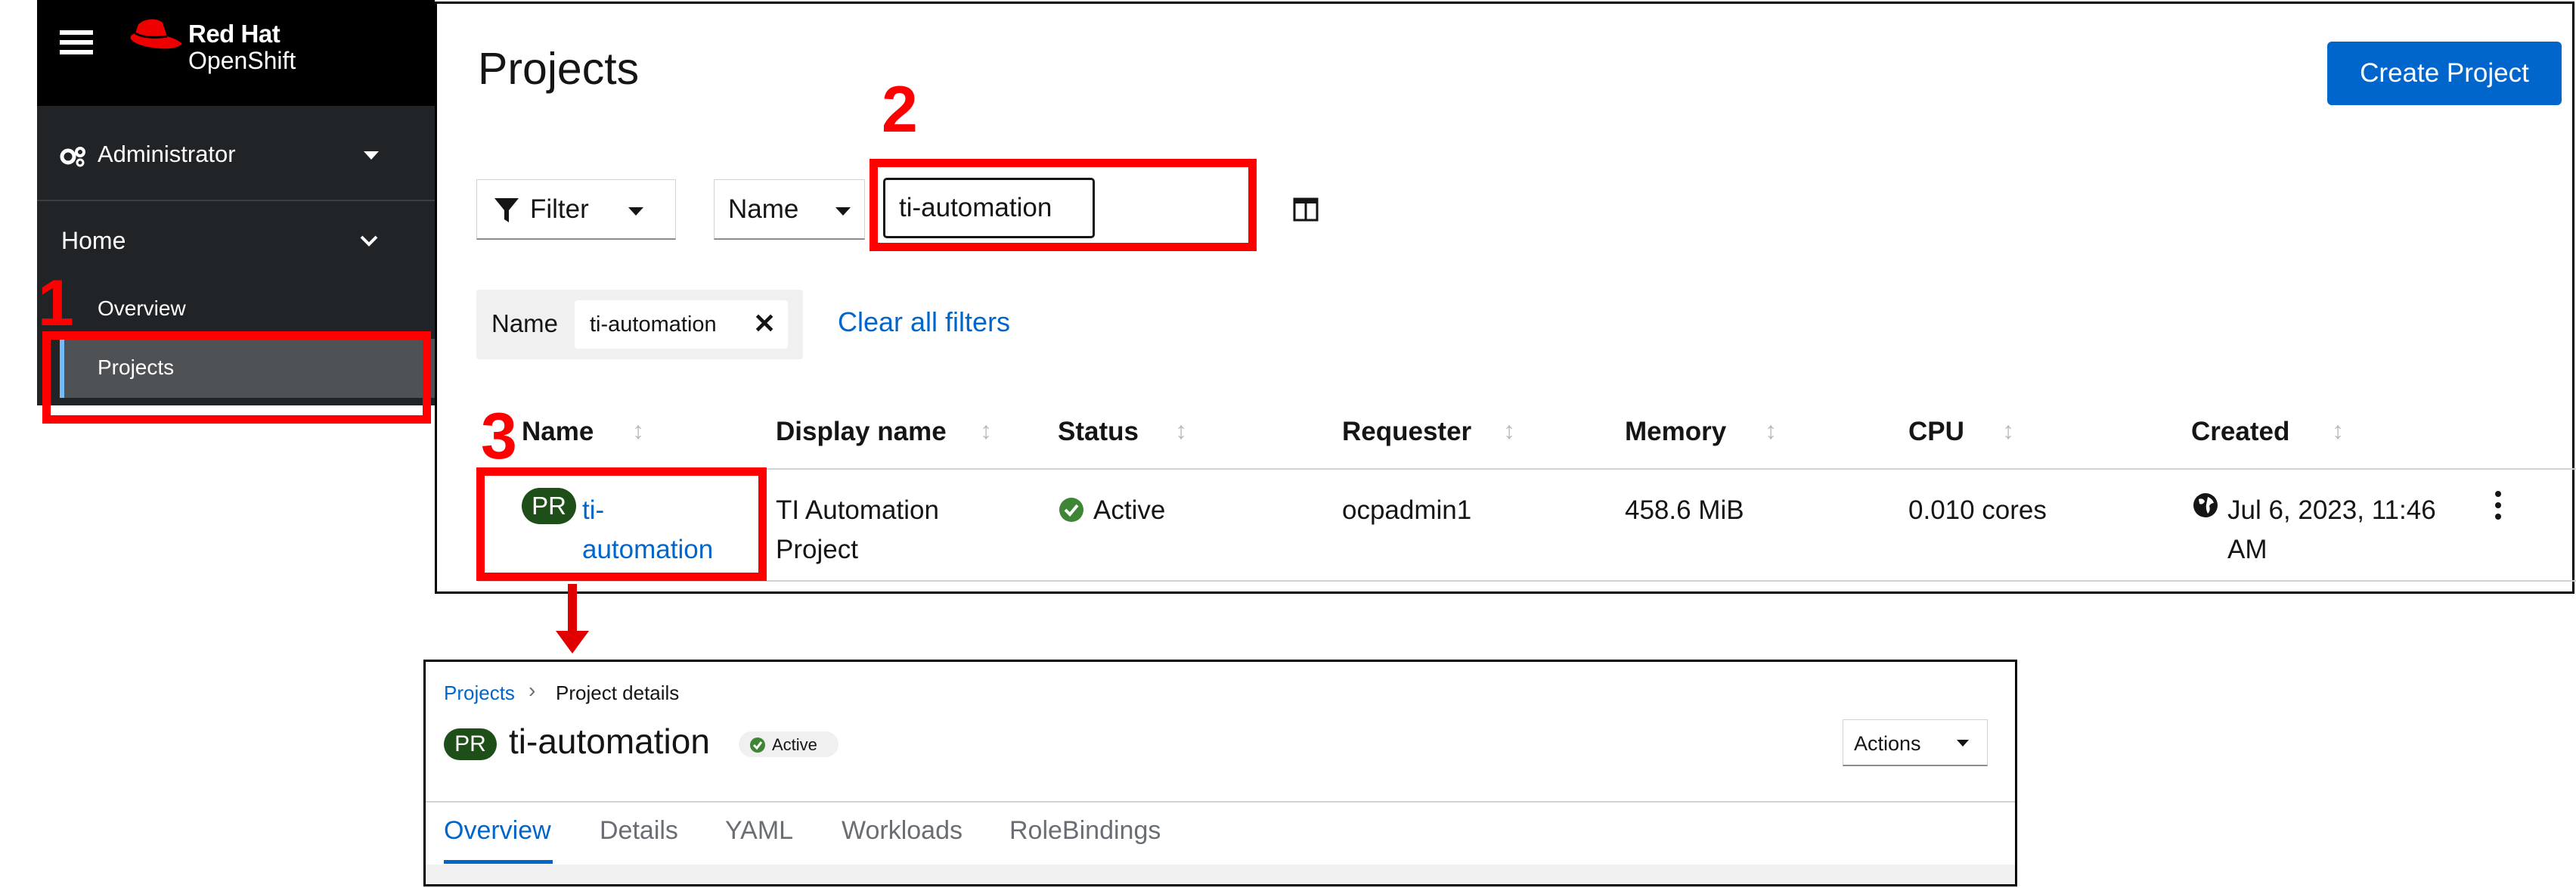 The width and height of the screenshot is (2576, 888). Describe the element at coordinates (924, 322) in the screenshot. I see `clear-all-filters-link: Clear all filters` at that location.